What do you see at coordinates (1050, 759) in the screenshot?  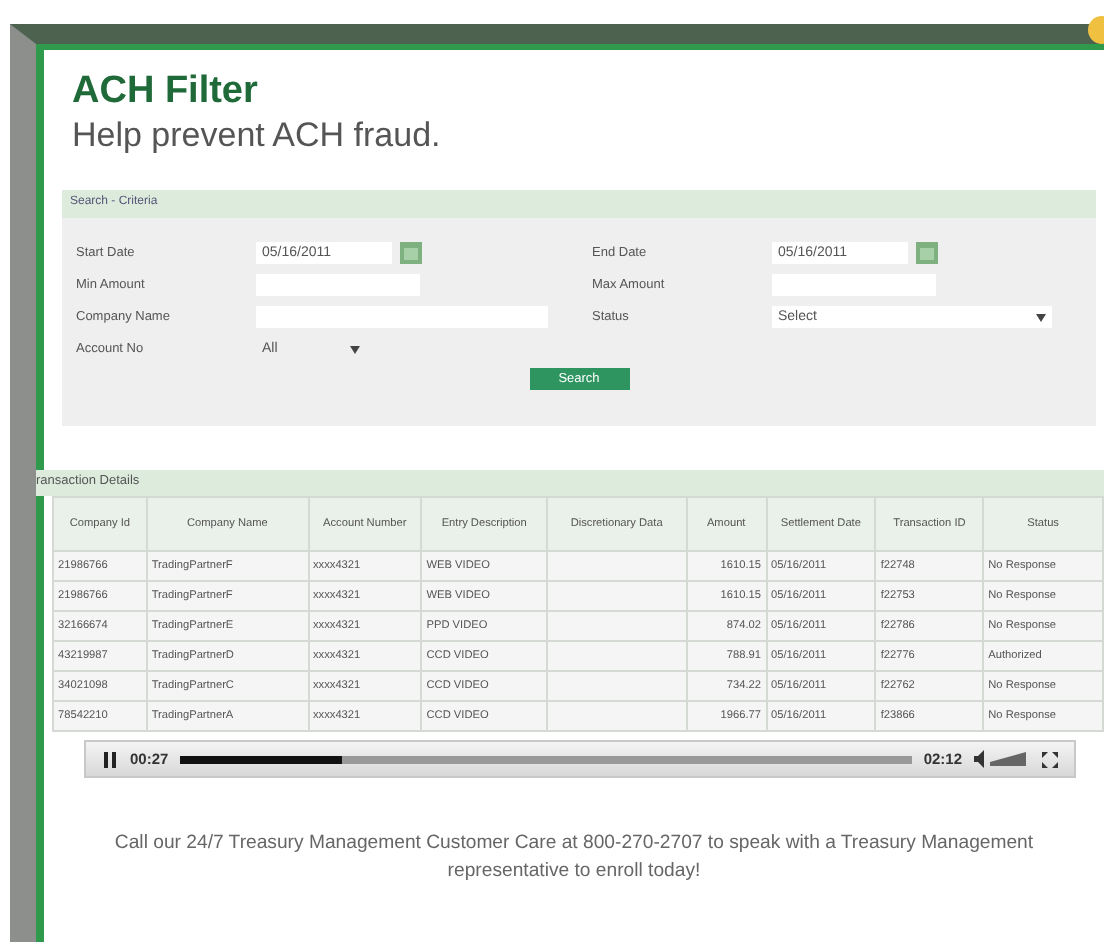 I see `fullscreen-icon` at bounding box center [1050, 759].